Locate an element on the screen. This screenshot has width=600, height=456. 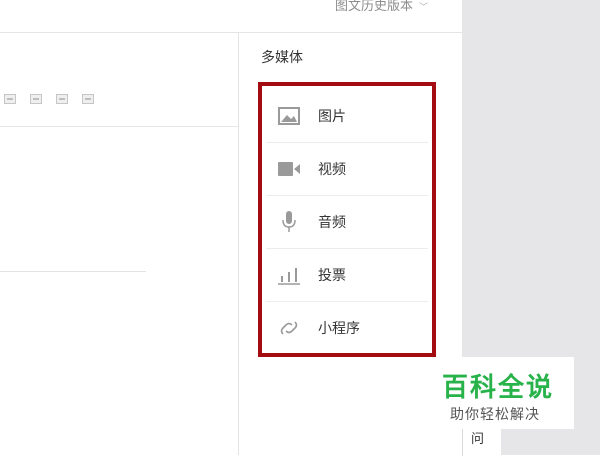
align-right-icon is located at coordinates (62, 99).